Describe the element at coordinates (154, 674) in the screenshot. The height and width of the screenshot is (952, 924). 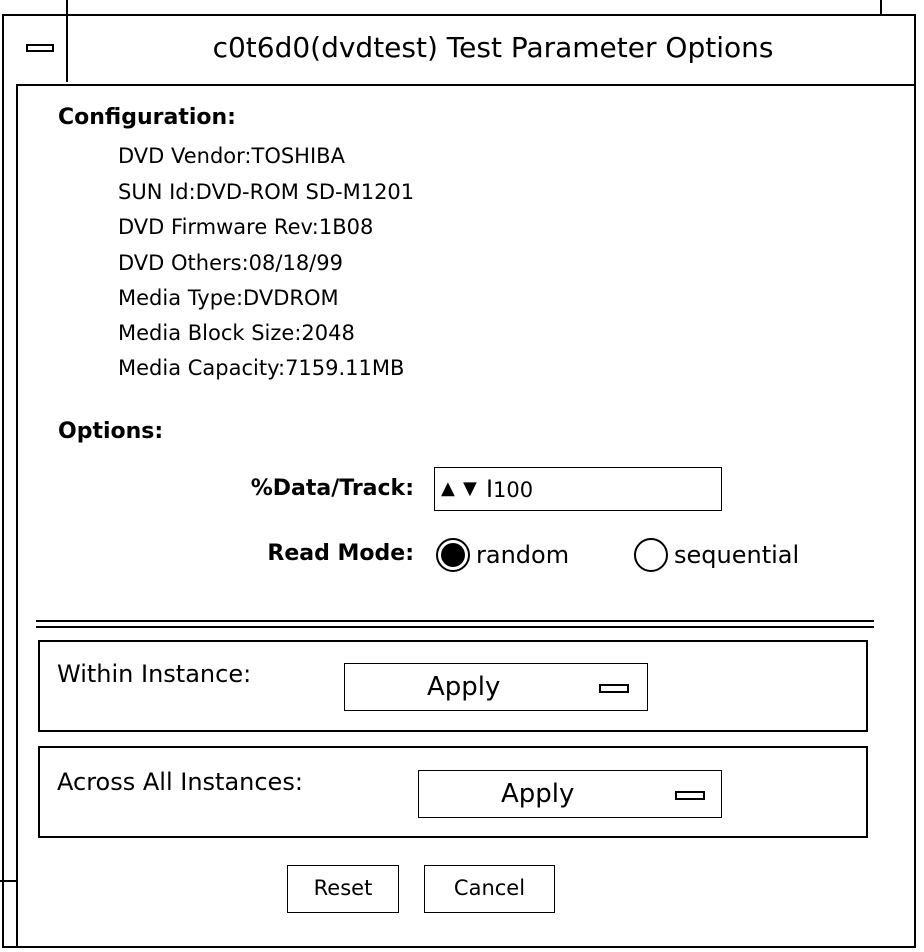
I see `within-instance-label: Within Instance:` at that location.